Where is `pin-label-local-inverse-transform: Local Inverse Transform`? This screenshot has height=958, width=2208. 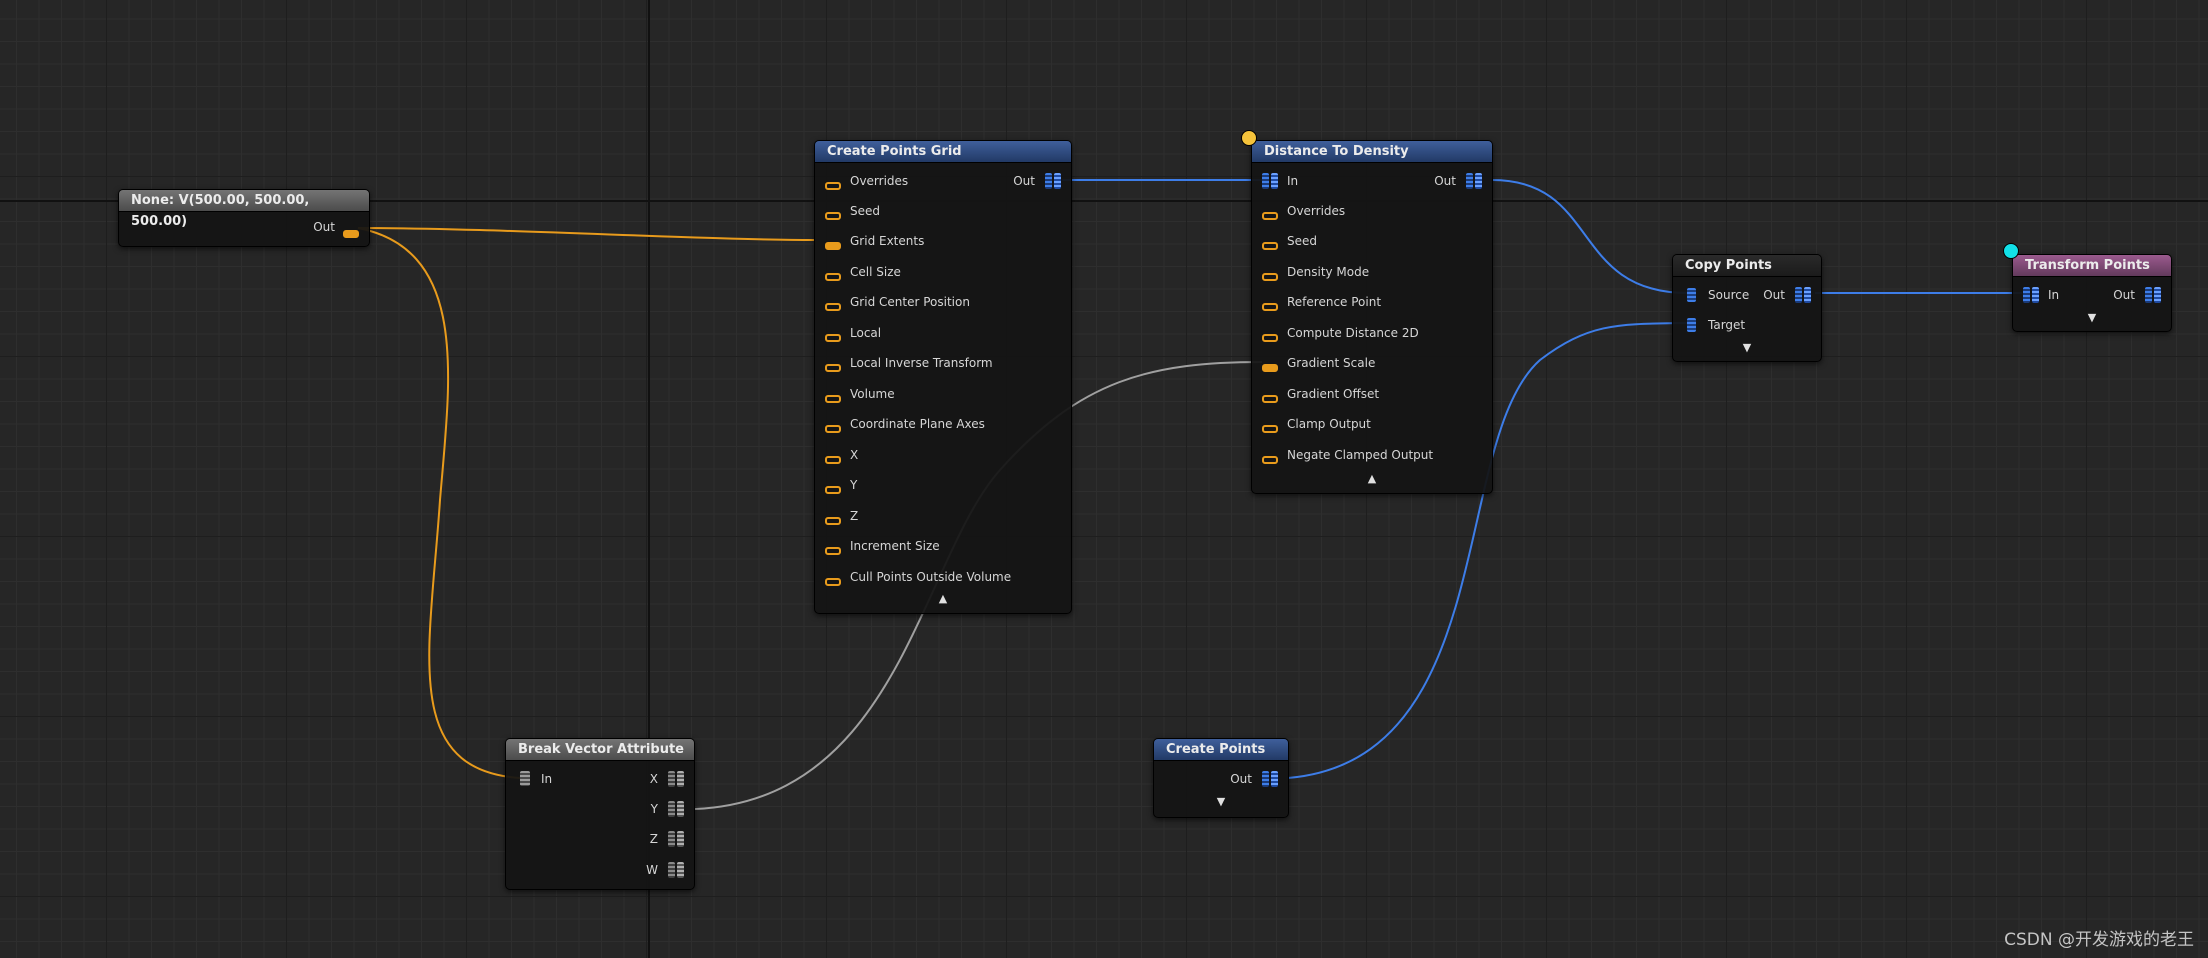 pin-label-local-inverse-transform: Local Inverse Transform is located at coordinates (921, 363).